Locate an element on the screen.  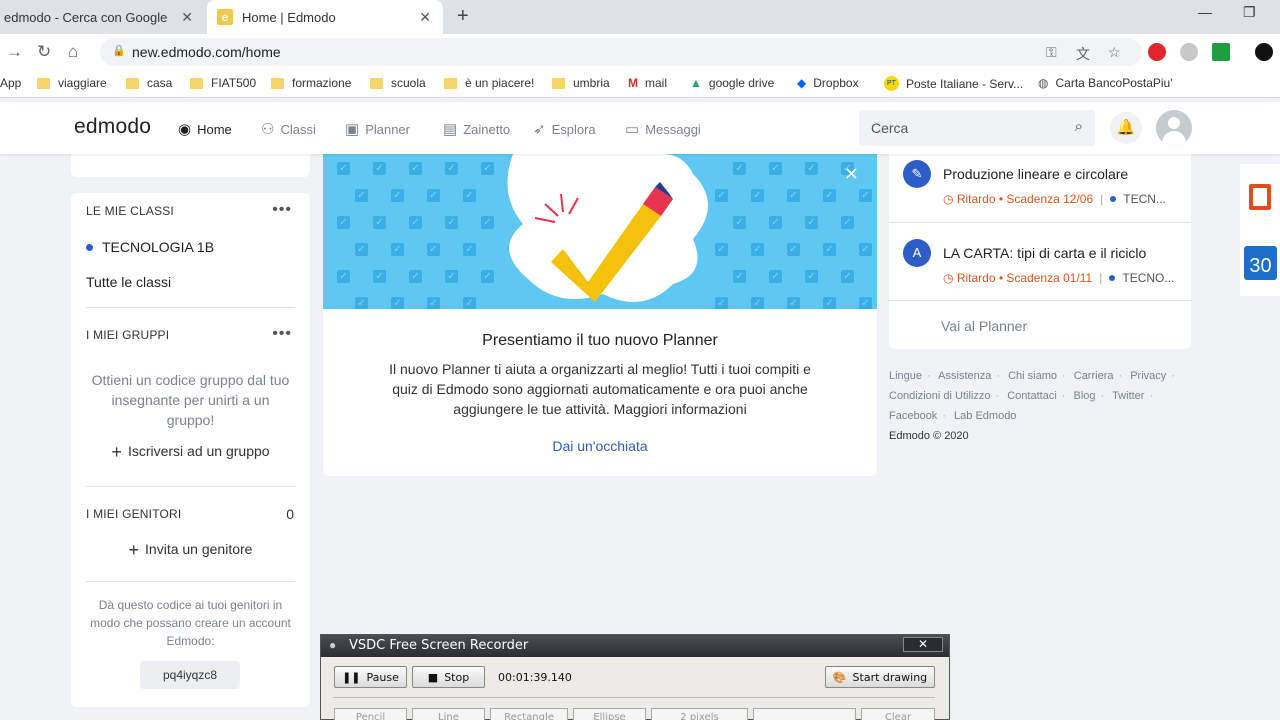
classes-more-icon: ••• is located at coordinates (282, 210).